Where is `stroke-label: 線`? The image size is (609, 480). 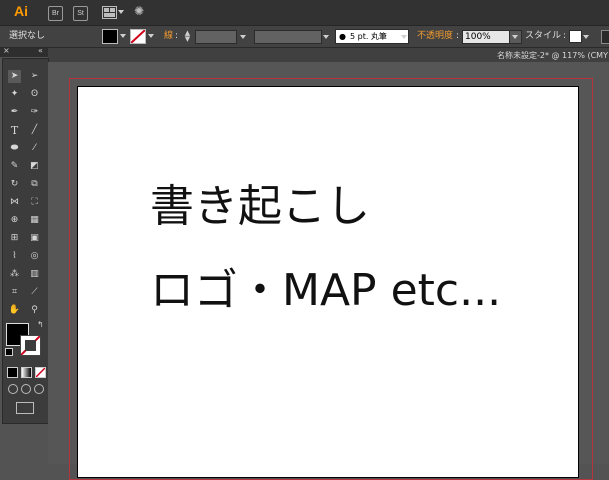
stroke-label: 線 is located at coordinates (168, 36).